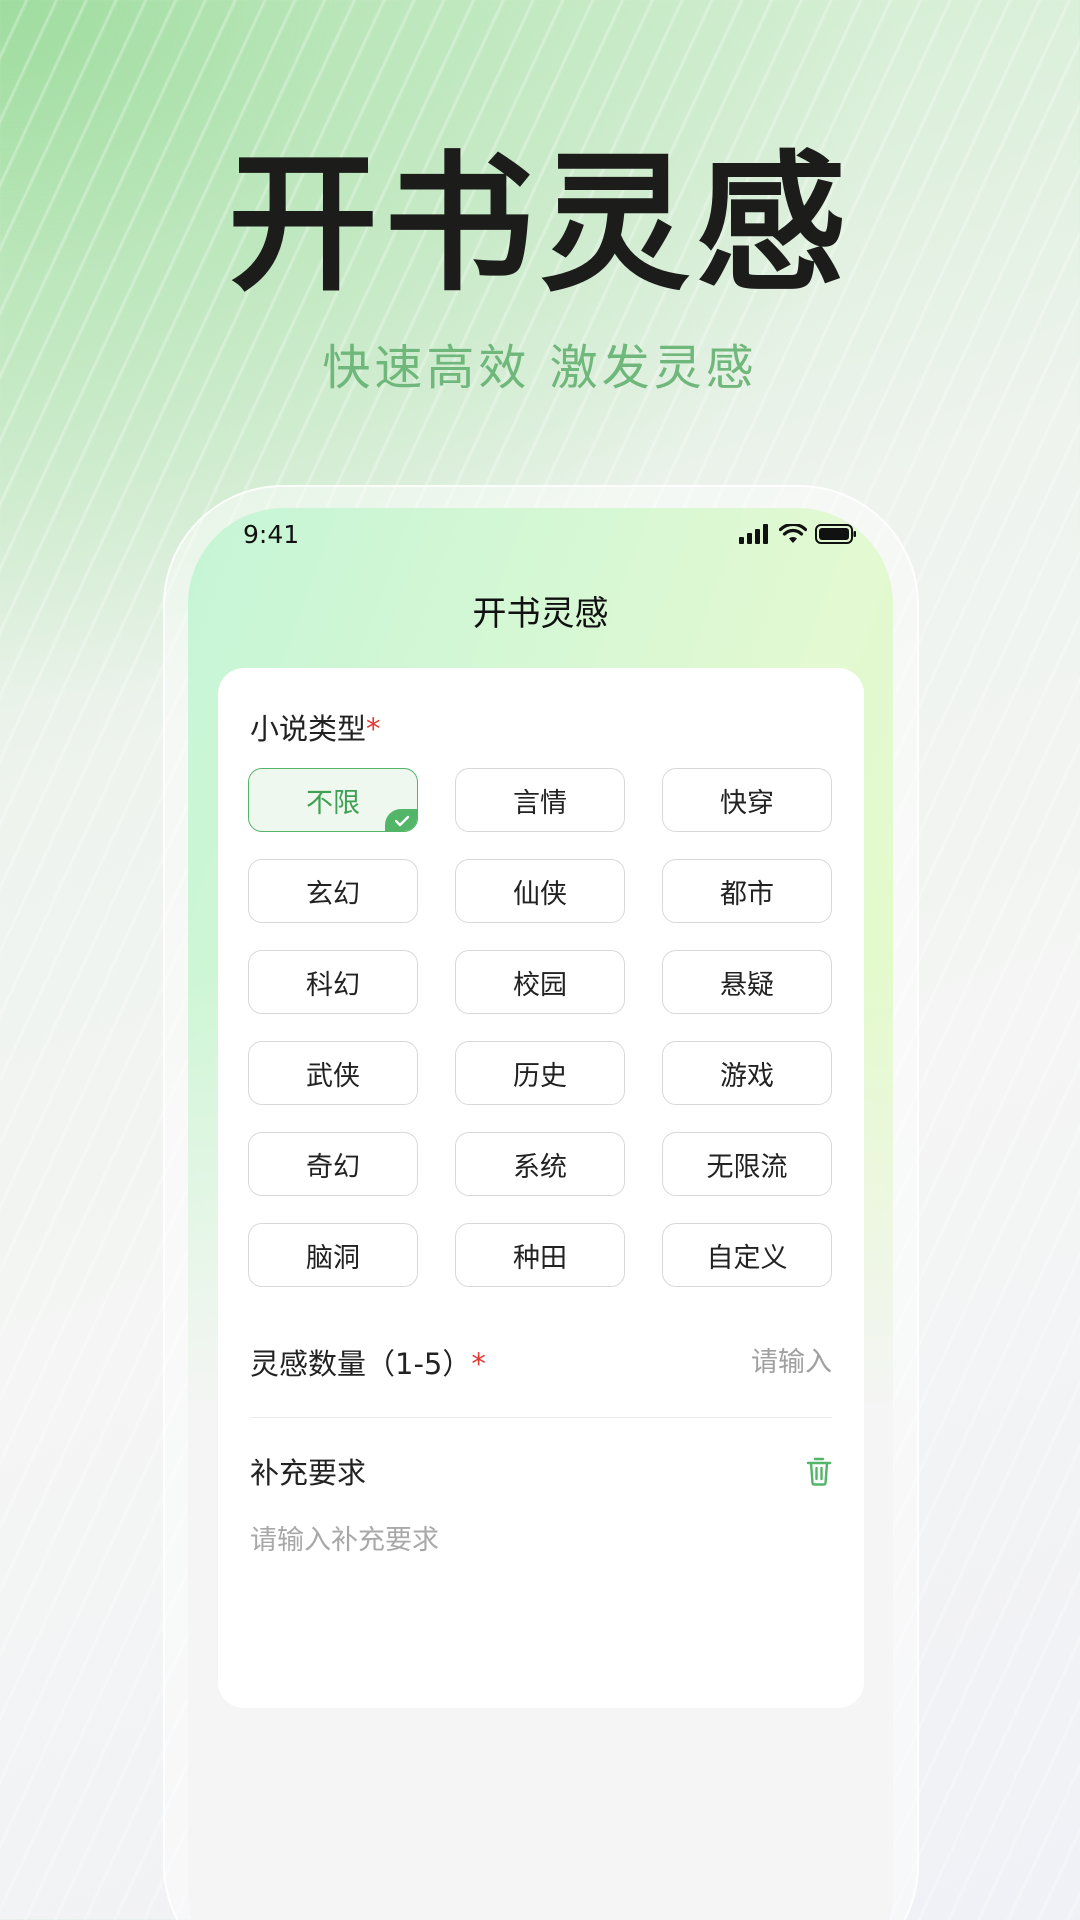  I want to click on genre-chip: 快穿, so click(747, 800).